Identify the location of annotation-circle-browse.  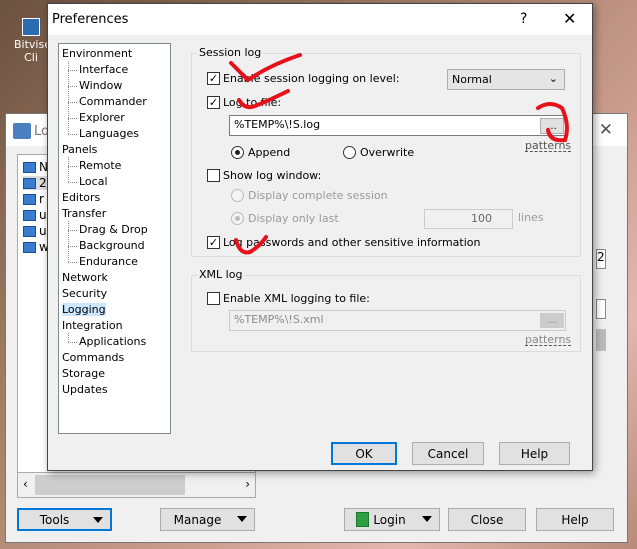
(552, 122).